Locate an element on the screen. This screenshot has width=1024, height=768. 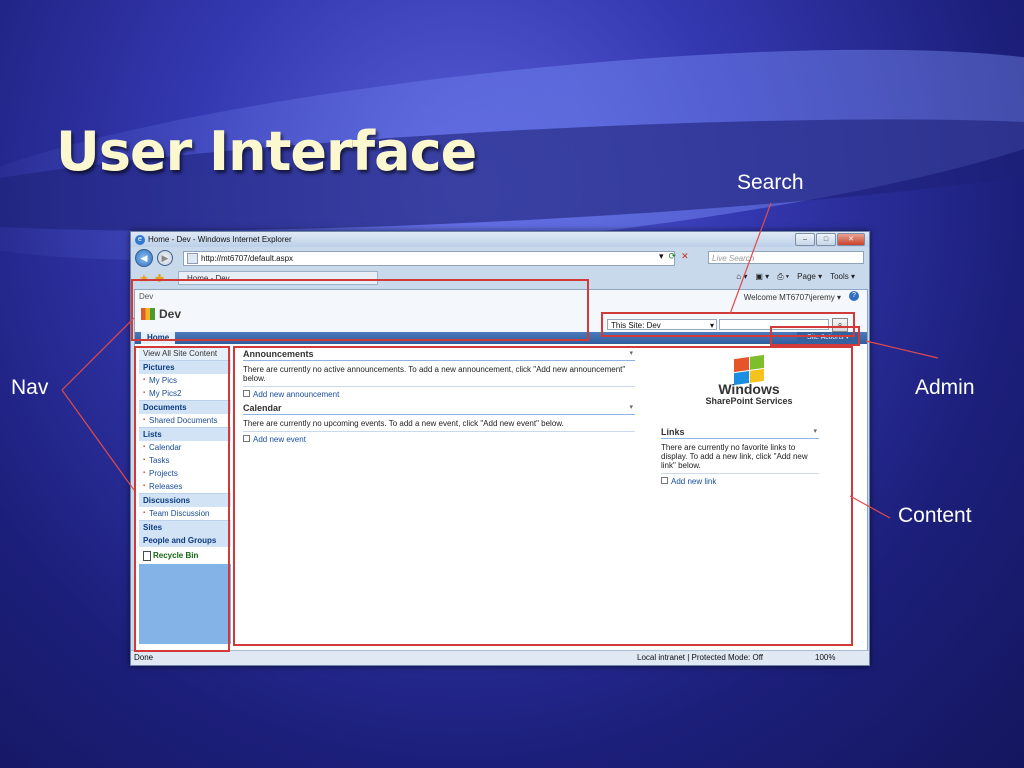
status-text: Done is located at coordinates (144, 657).